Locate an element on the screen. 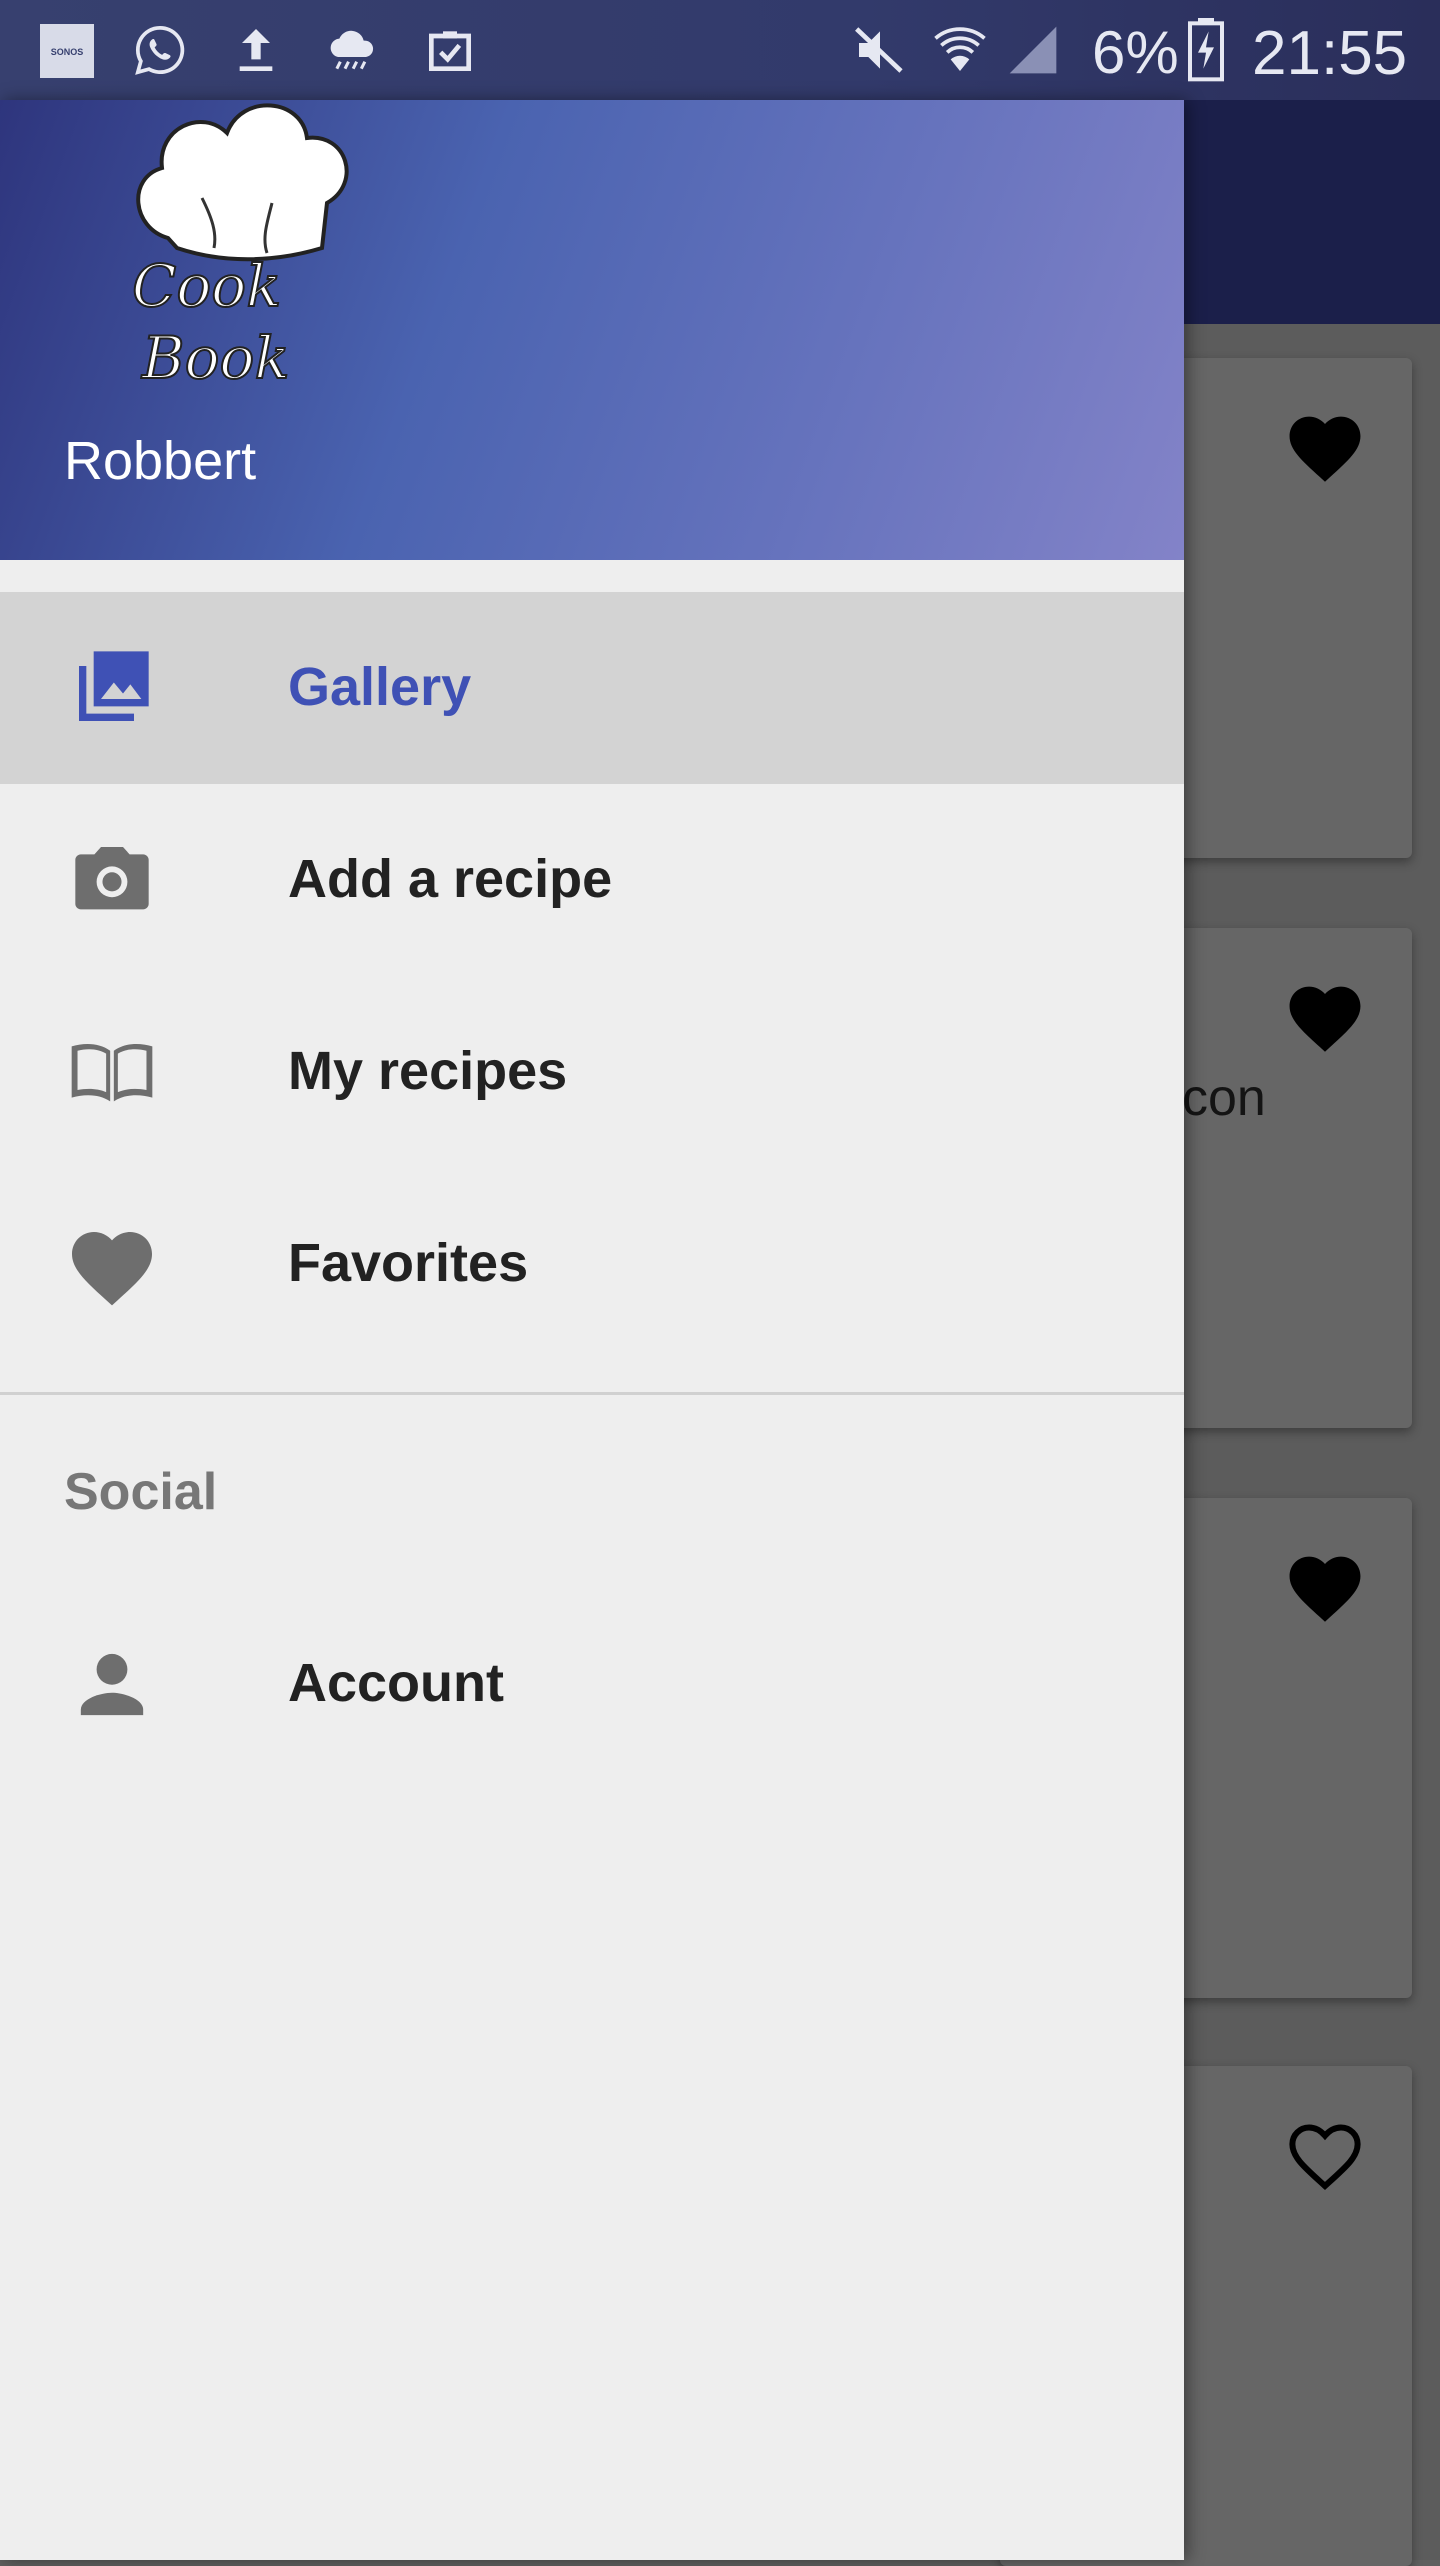  favorite-outline-icon is located at coordinates (1325, 2153).